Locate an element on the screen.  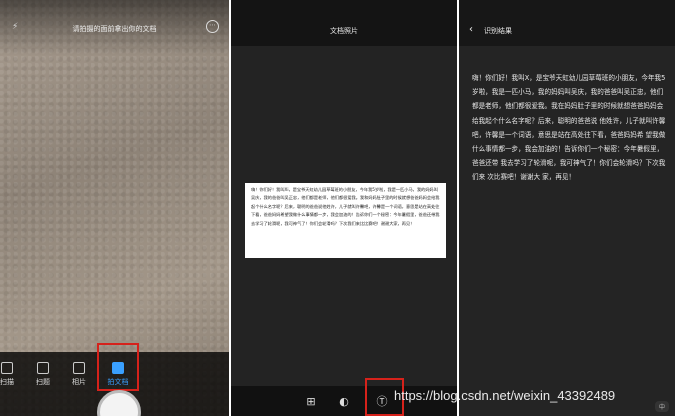
watermark-url: https://blog.csdn.net/weixin_43392489 is located at coordinates (505, 395).